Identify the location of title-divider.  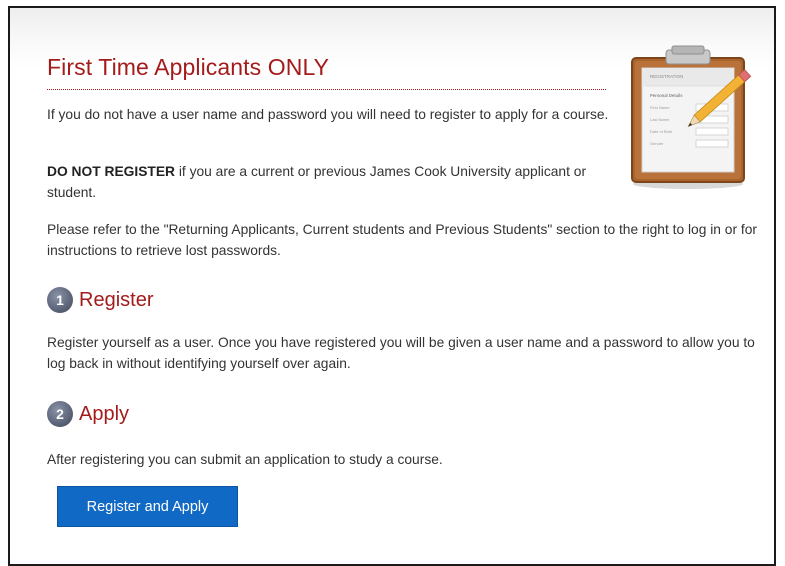
(326, 89).